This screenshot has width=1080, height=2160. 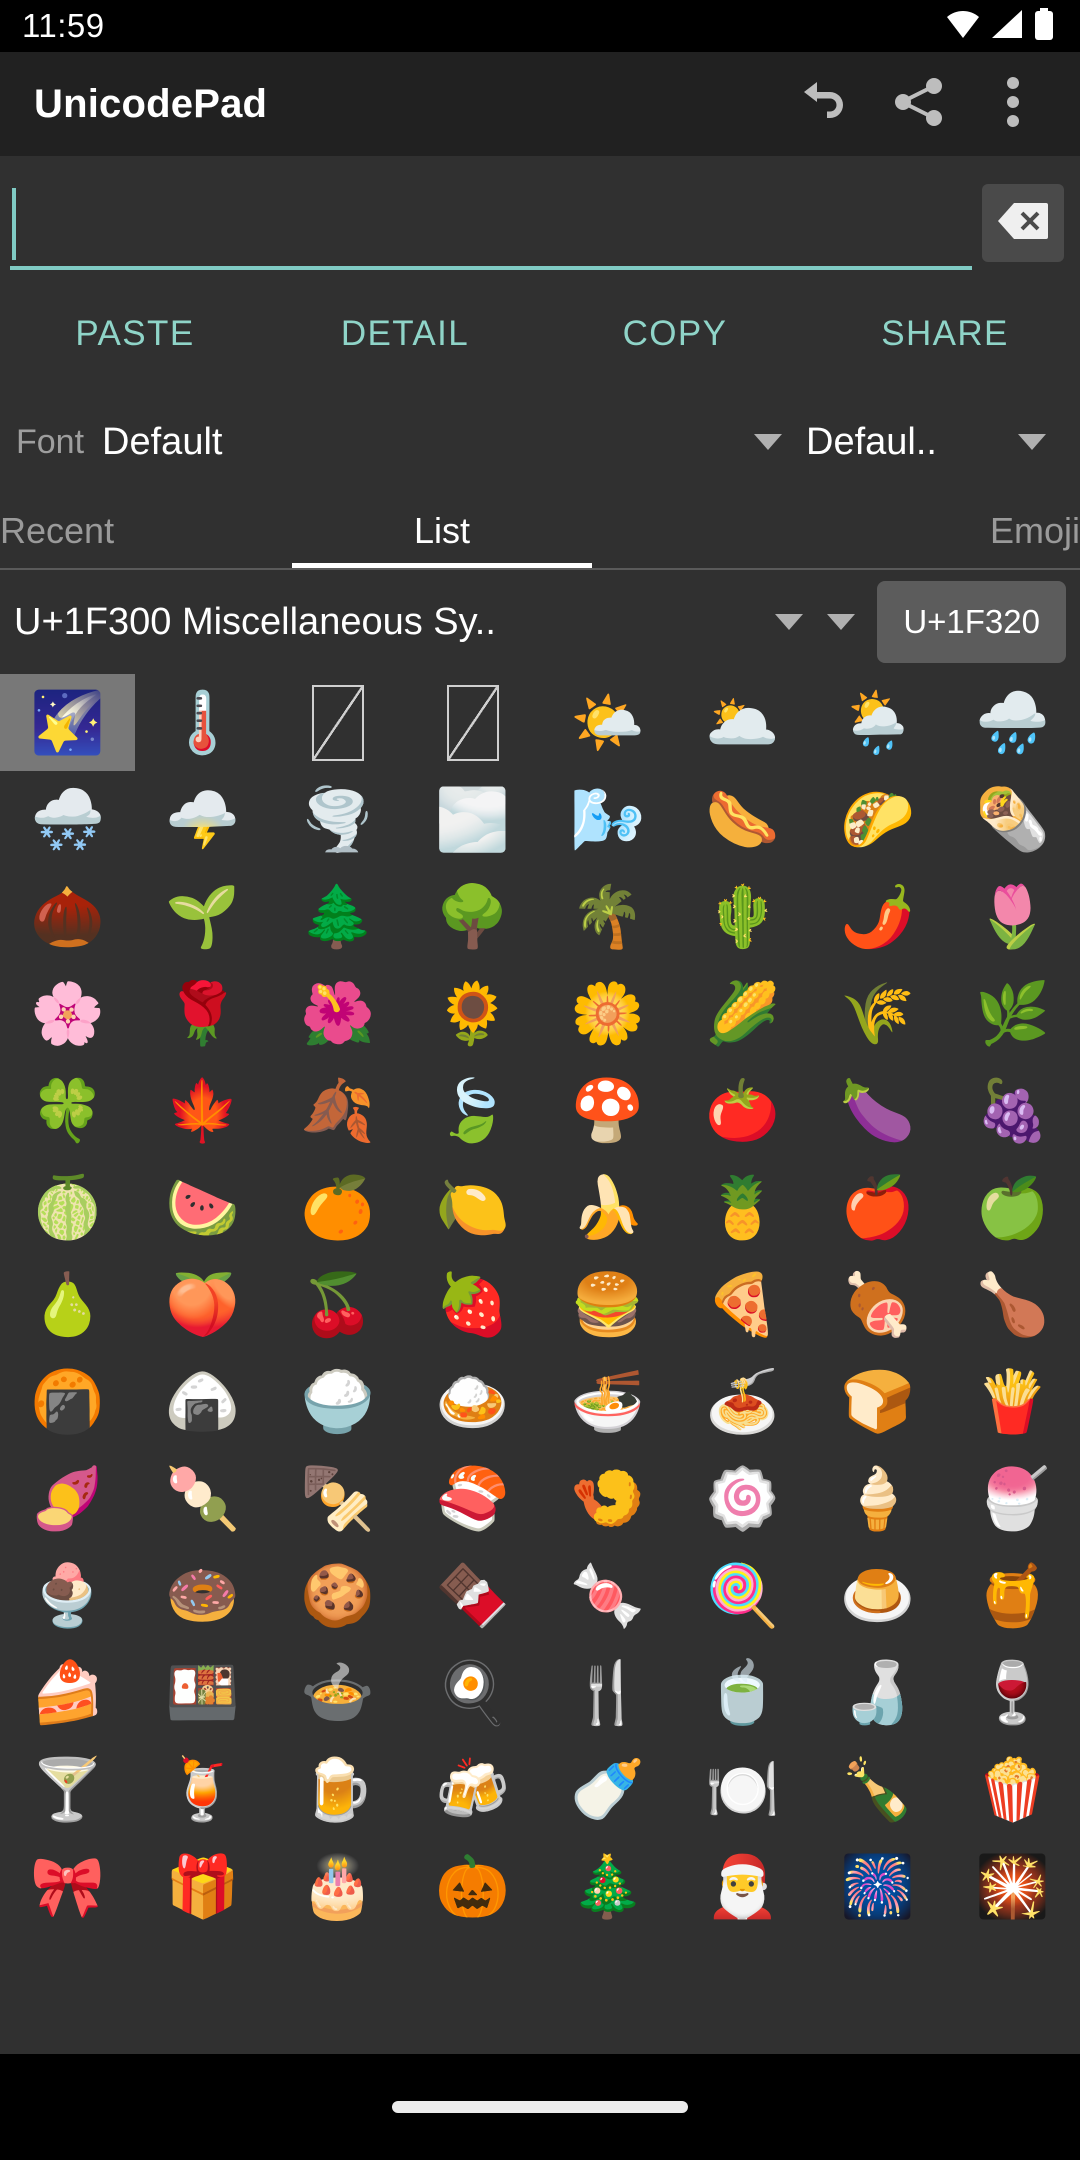 What do you see at coordinates (67, 722) in the screenshot?
I see `emoji-cell-shooting-star: 🌠` at bounding box center [67, 722].